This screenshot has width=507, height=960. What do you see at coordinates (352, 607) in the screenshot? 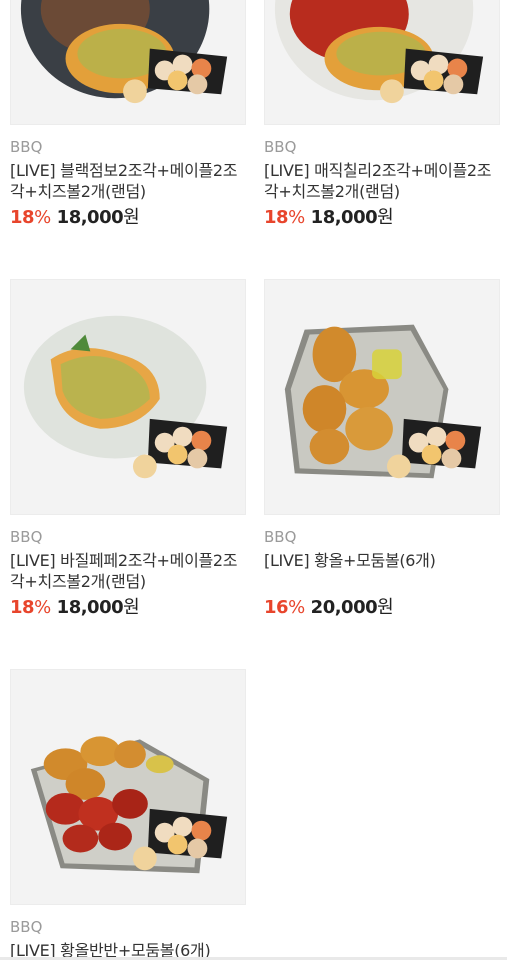
I see `sale-price: 20,000원` at bounding box center [352, 607].